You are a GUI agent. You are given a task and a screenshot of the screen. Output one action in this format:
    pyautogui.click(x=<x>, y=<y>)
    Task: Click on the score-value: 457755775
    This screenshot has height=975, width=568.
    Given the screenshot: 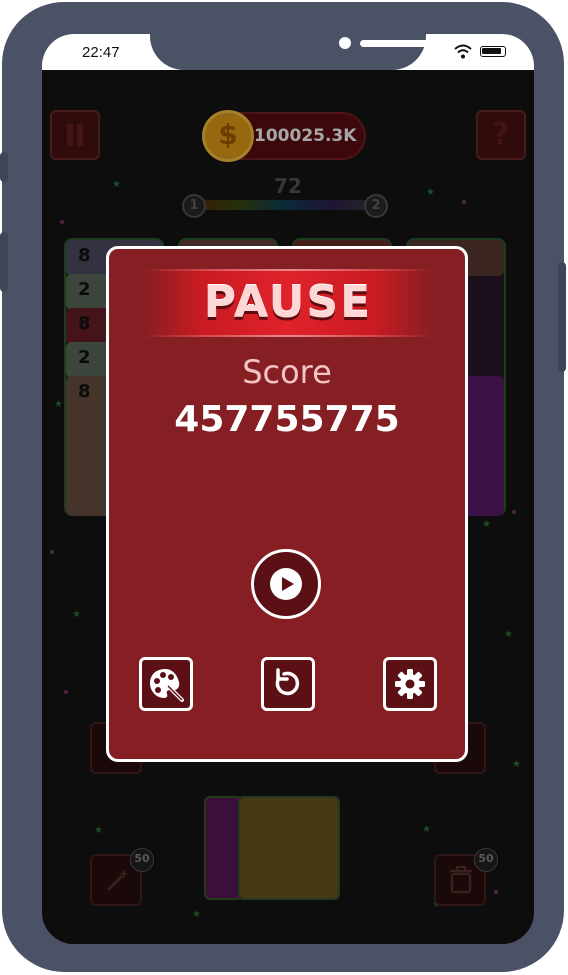 What is the action you would take?
    pyautogui.click(x=287, y=419)
    